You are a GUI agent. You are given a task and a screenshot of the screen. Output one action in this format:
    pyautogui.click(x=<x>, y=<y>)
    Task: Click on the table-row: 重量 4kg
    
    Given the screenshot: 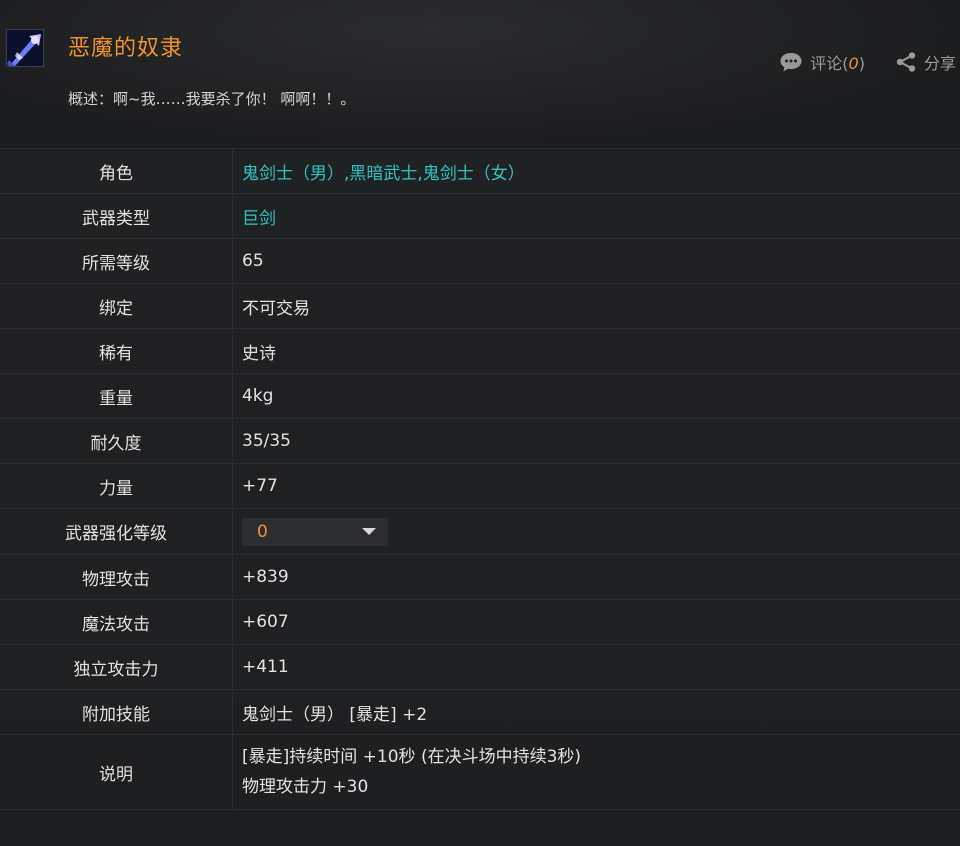 What is the action you would take?
    pyautogui.click(x=480, y=396)
    